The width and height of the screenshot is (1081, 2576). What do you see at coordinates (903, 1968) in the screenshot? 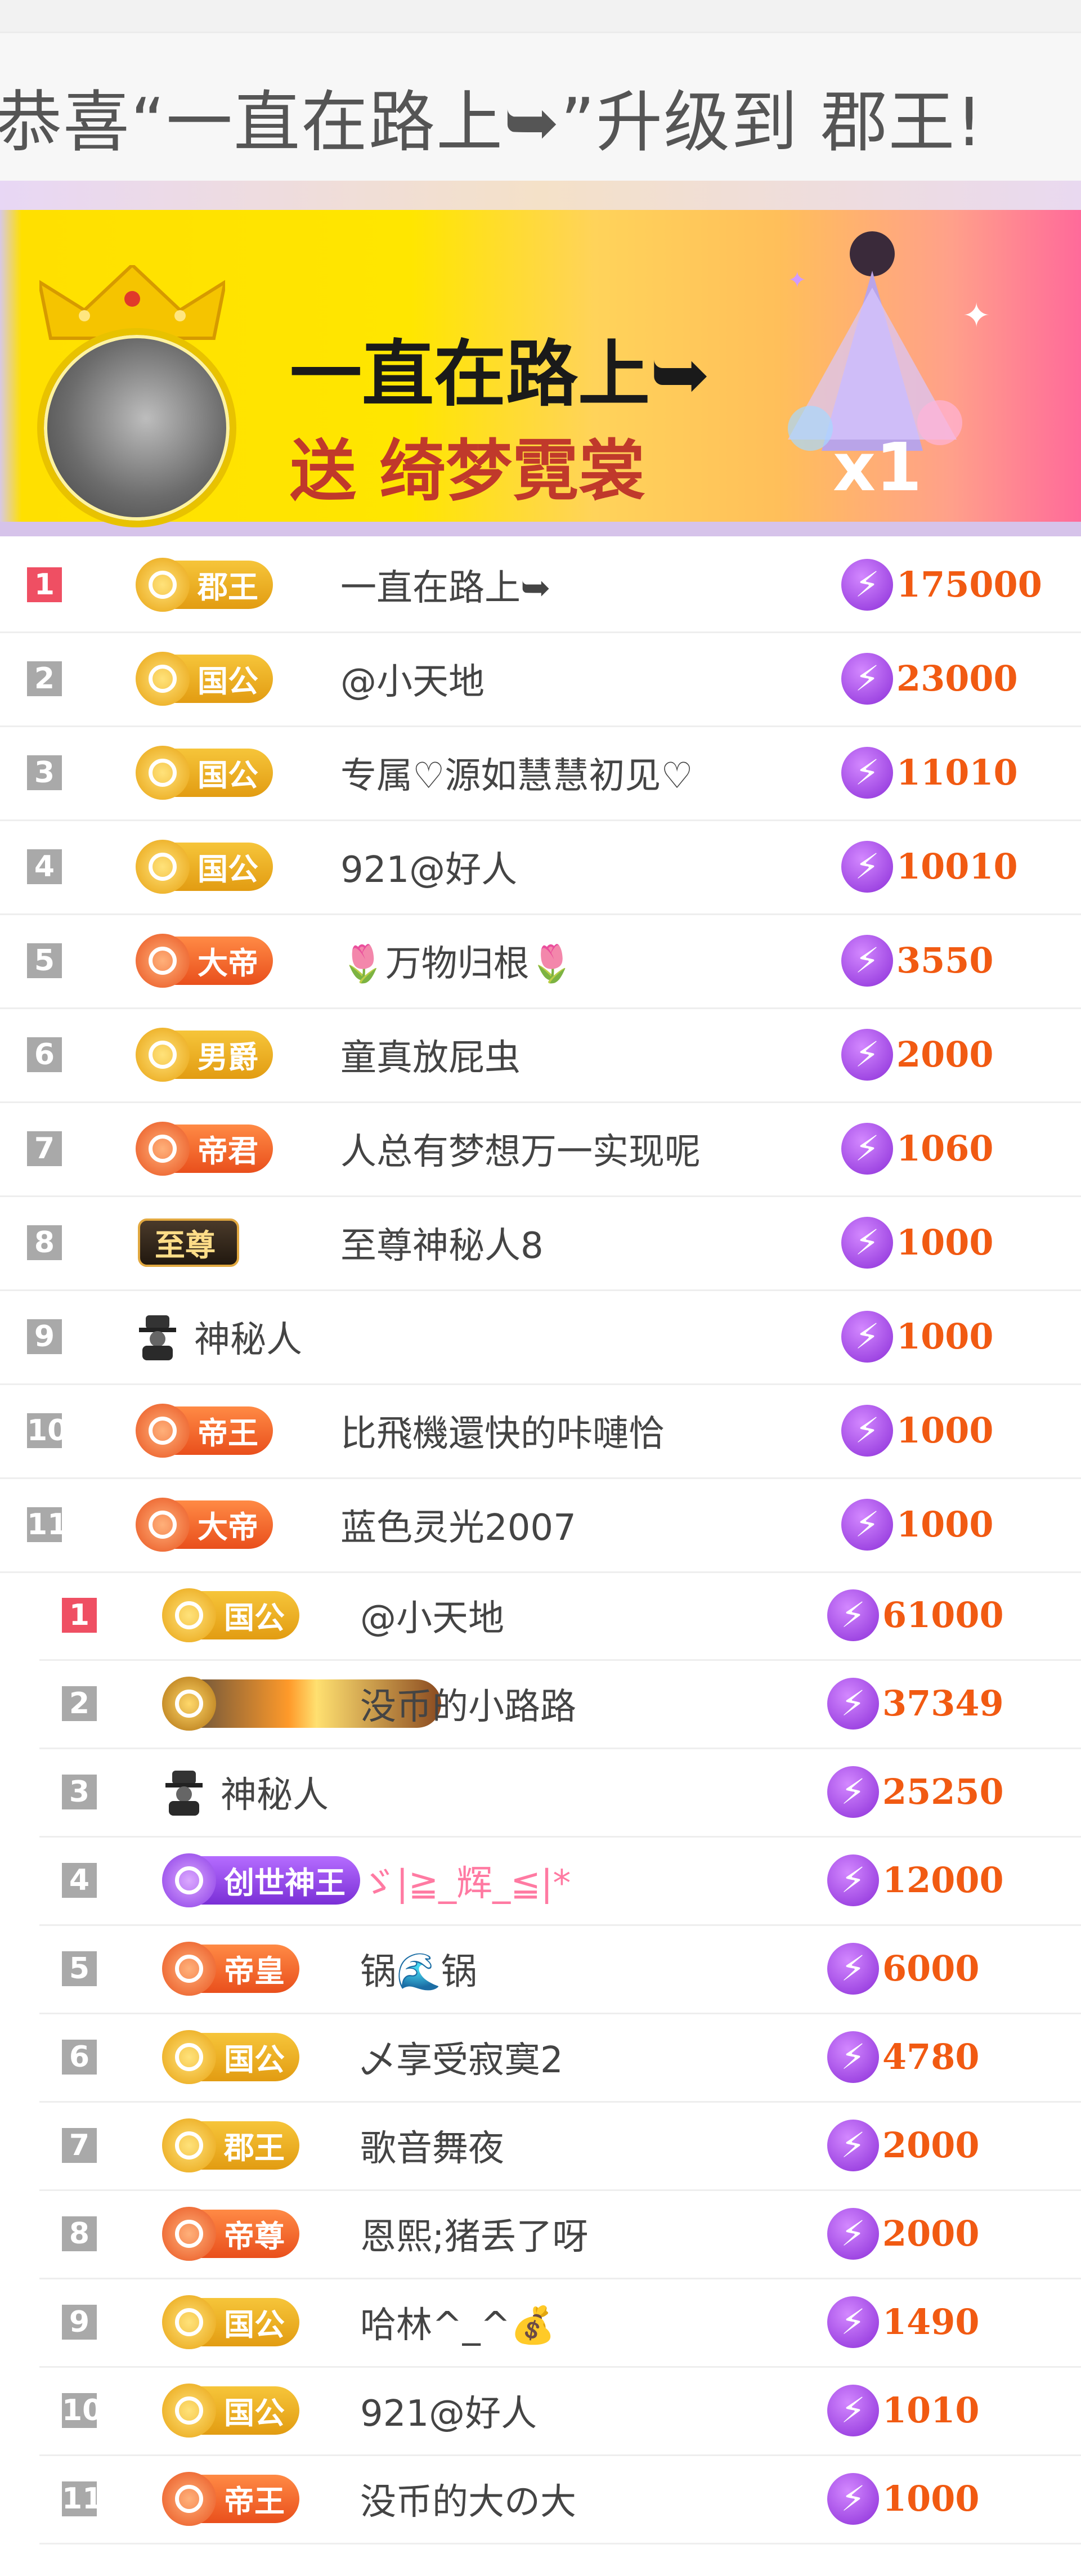
I see `score: ⚡ 6000` at bounding box center [903, 1968].